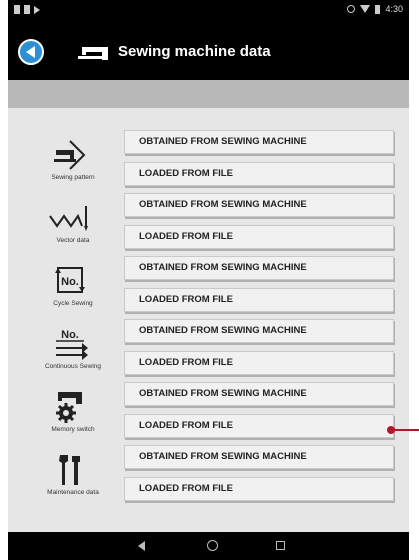 This screenshot has width=419, height=560. I want to click on back-arrow-icon, so click(31, 52).